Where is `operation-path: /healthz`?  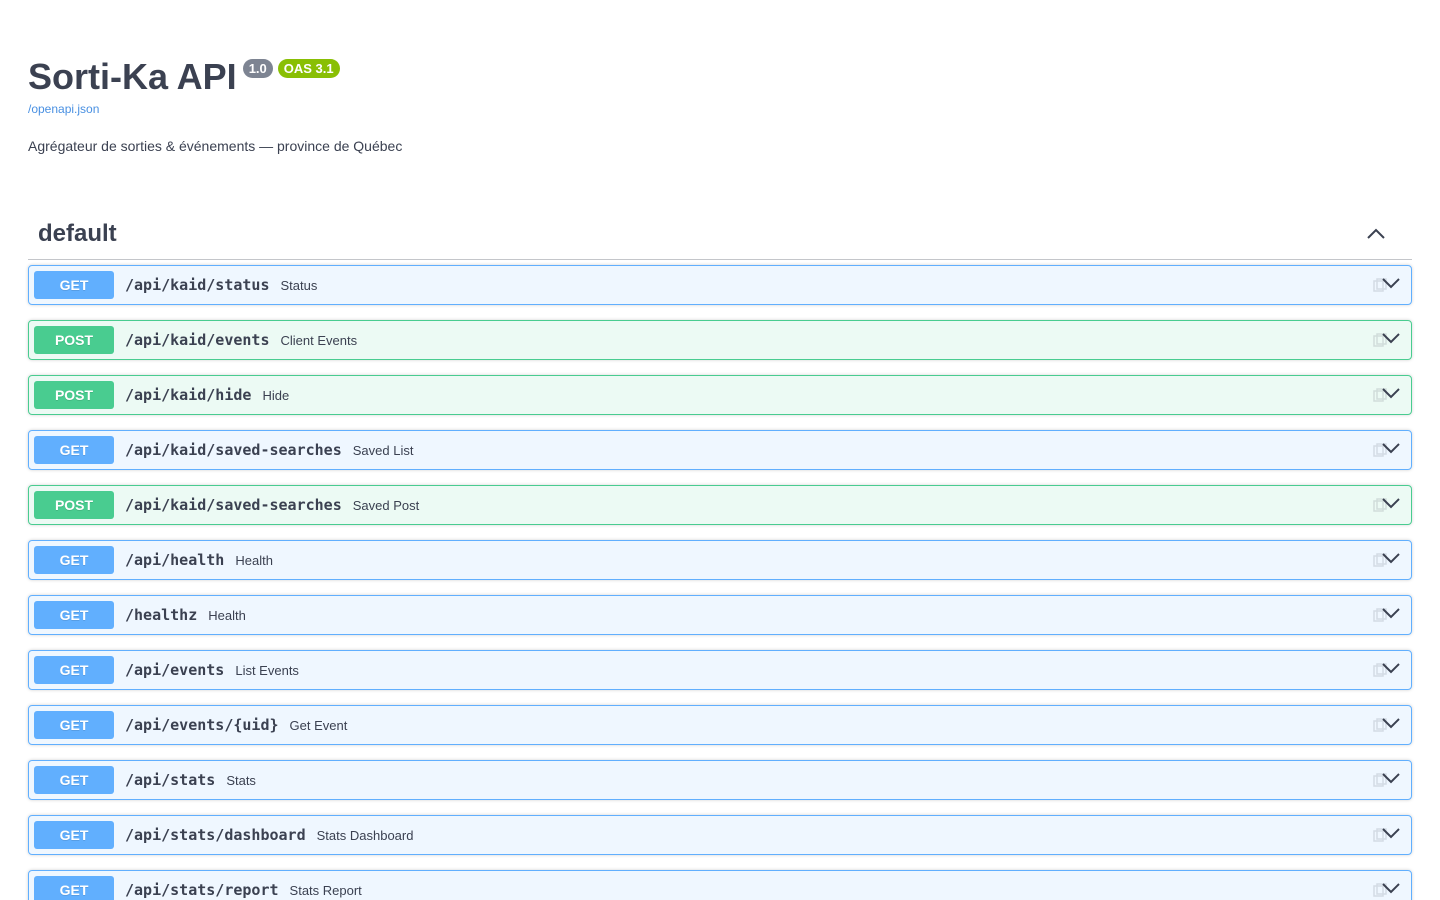
operation-path: /healthz is located at coordinates (161, 615).